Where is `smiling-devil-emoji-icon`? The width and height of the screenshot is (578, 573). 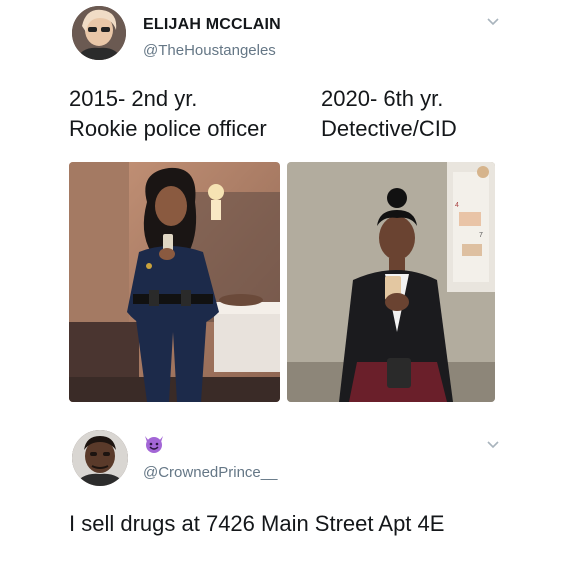 smiling-devil-emoji-icon is located at coordinates (154, 444).